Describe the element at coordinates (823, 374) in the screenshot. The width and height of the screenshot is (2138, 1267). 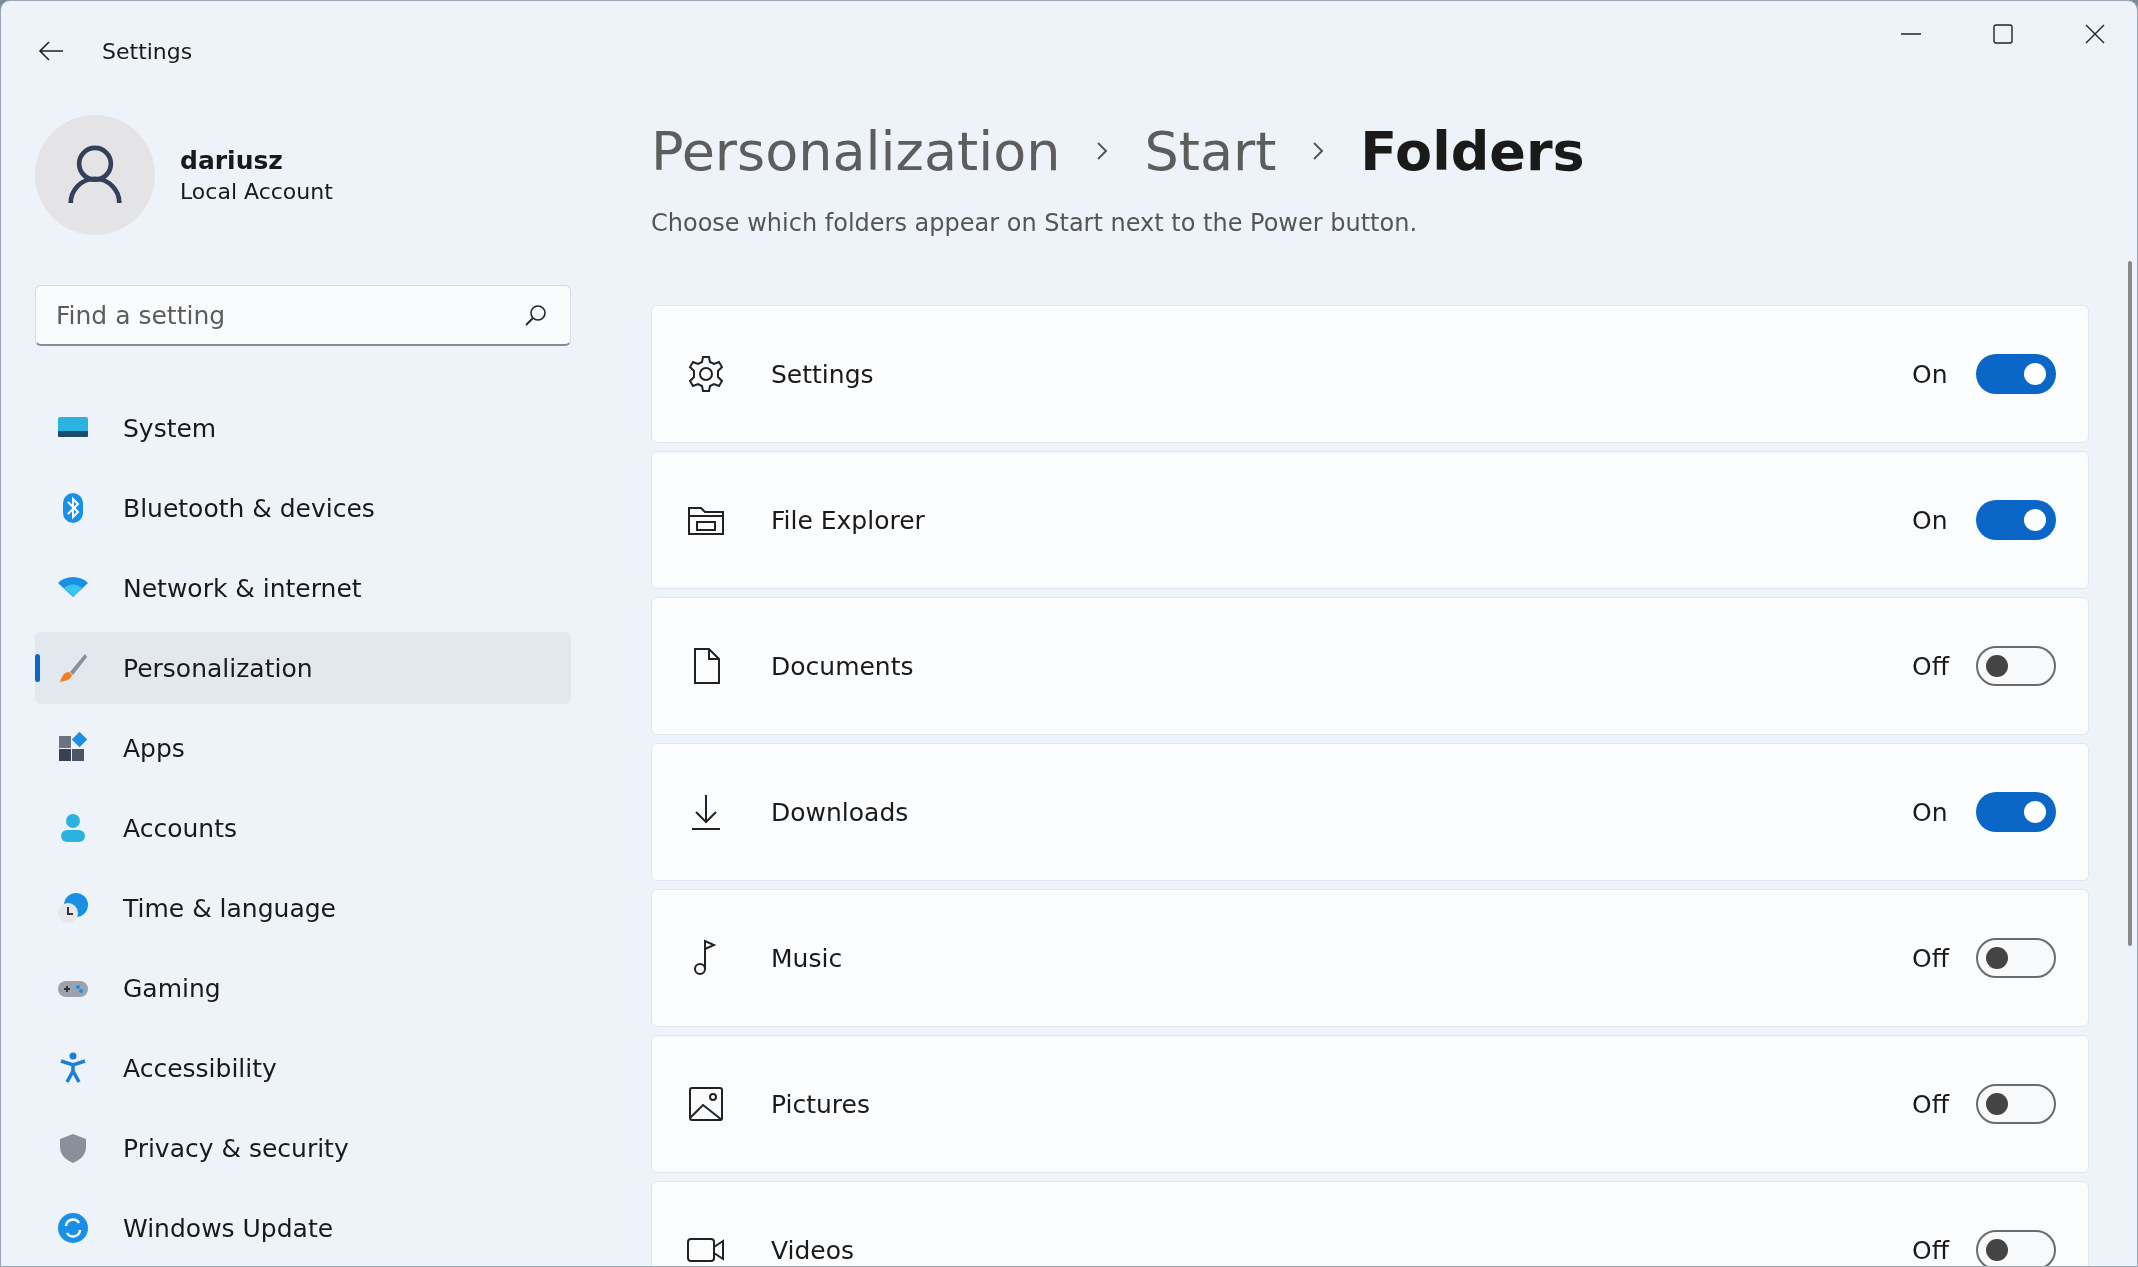
I see `folder-label: Settings` at that location.